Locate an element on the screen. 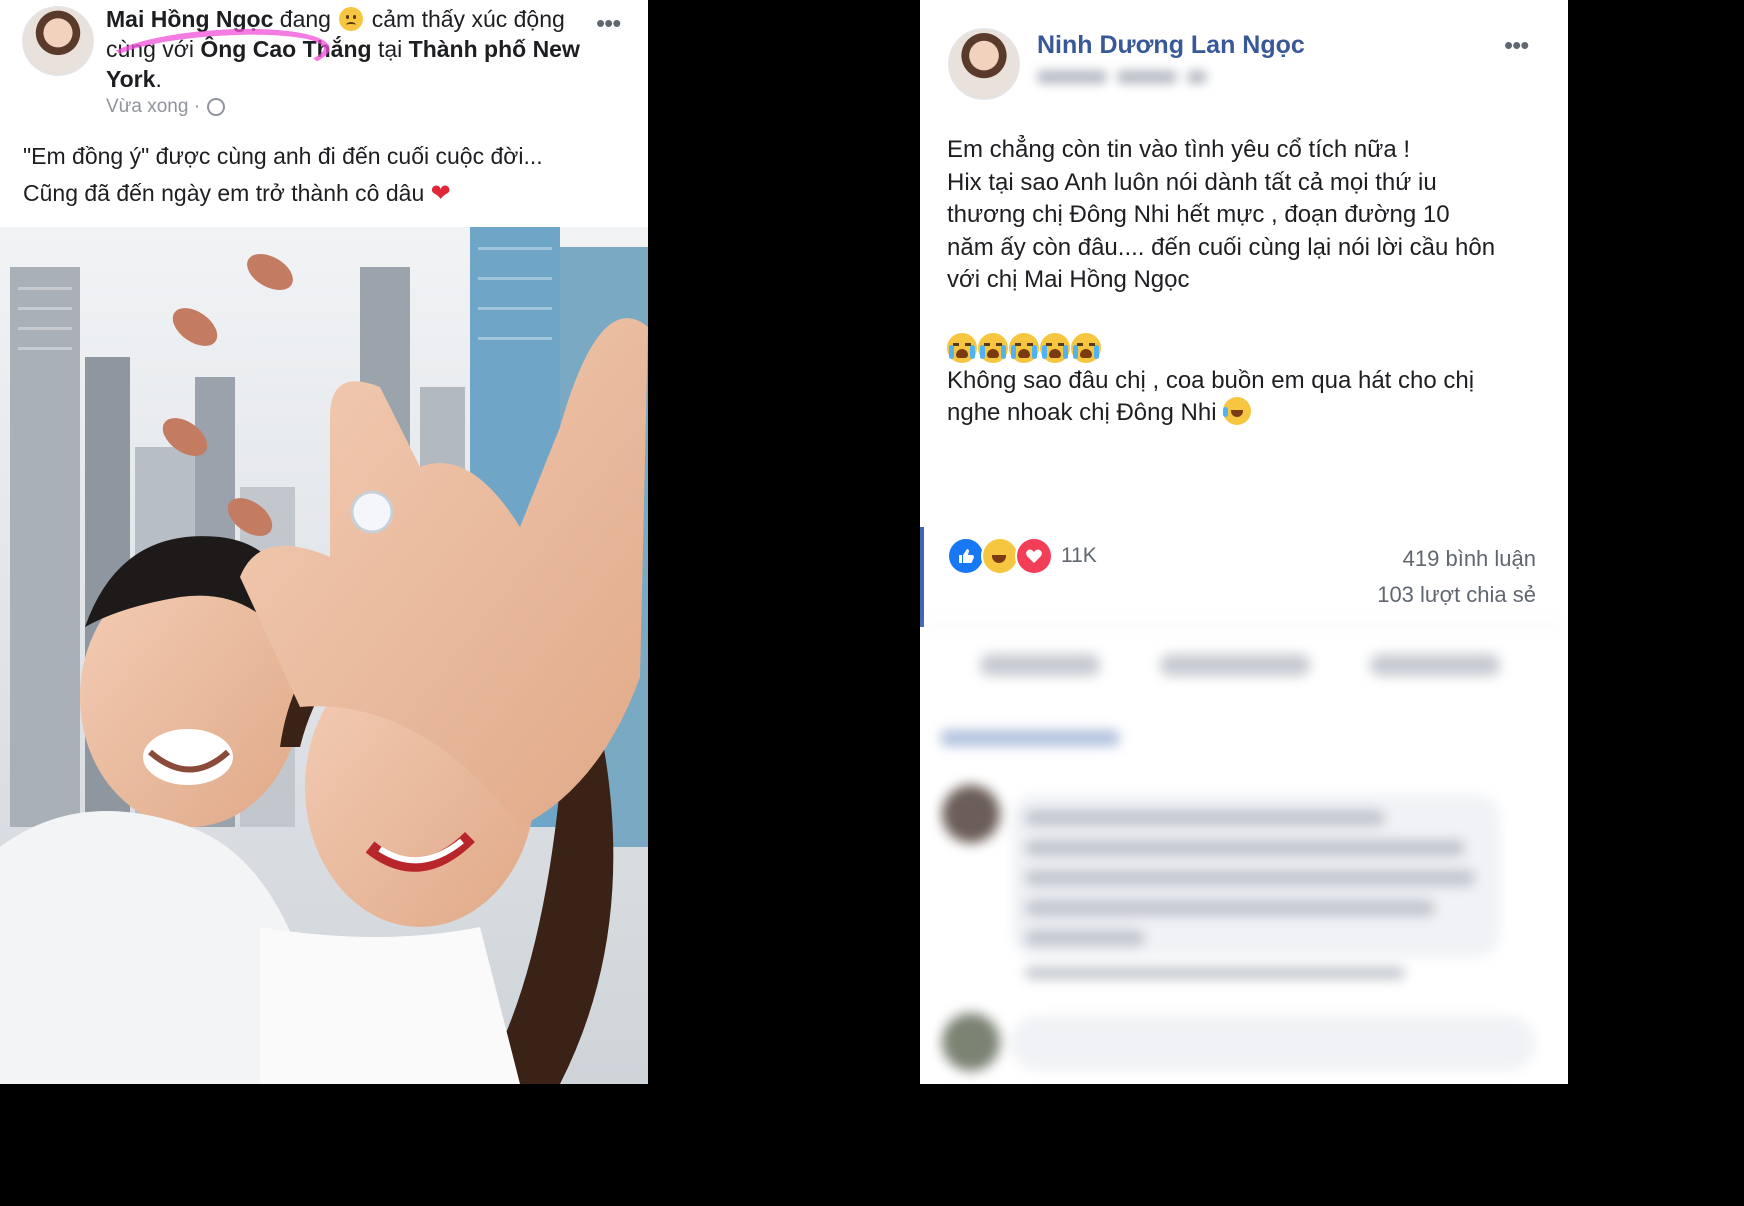  reaction-count: 11K is located at coordinates (1079, 555).